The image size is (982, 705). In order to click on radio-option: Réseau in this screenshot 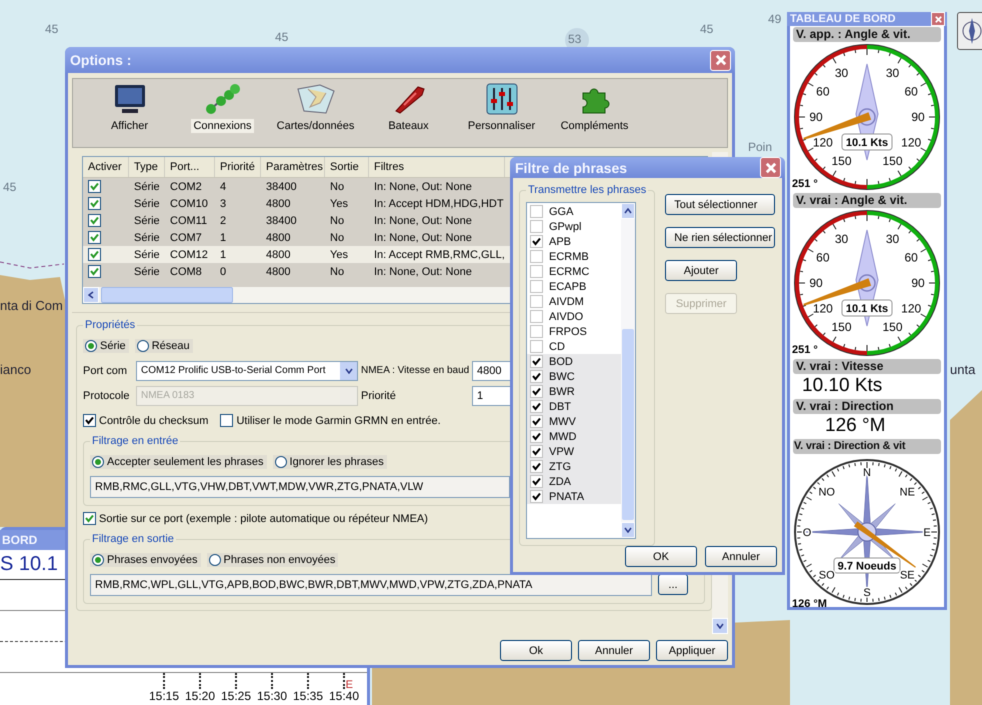, I will do `click(163, 345)`.